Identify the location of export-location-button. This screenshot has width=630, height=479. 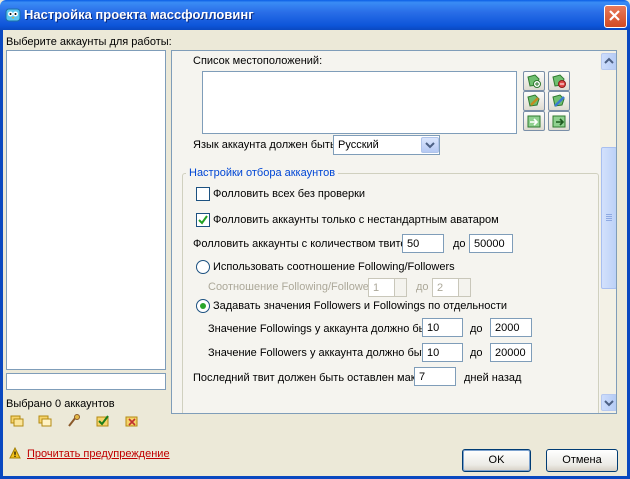
(559, 121).